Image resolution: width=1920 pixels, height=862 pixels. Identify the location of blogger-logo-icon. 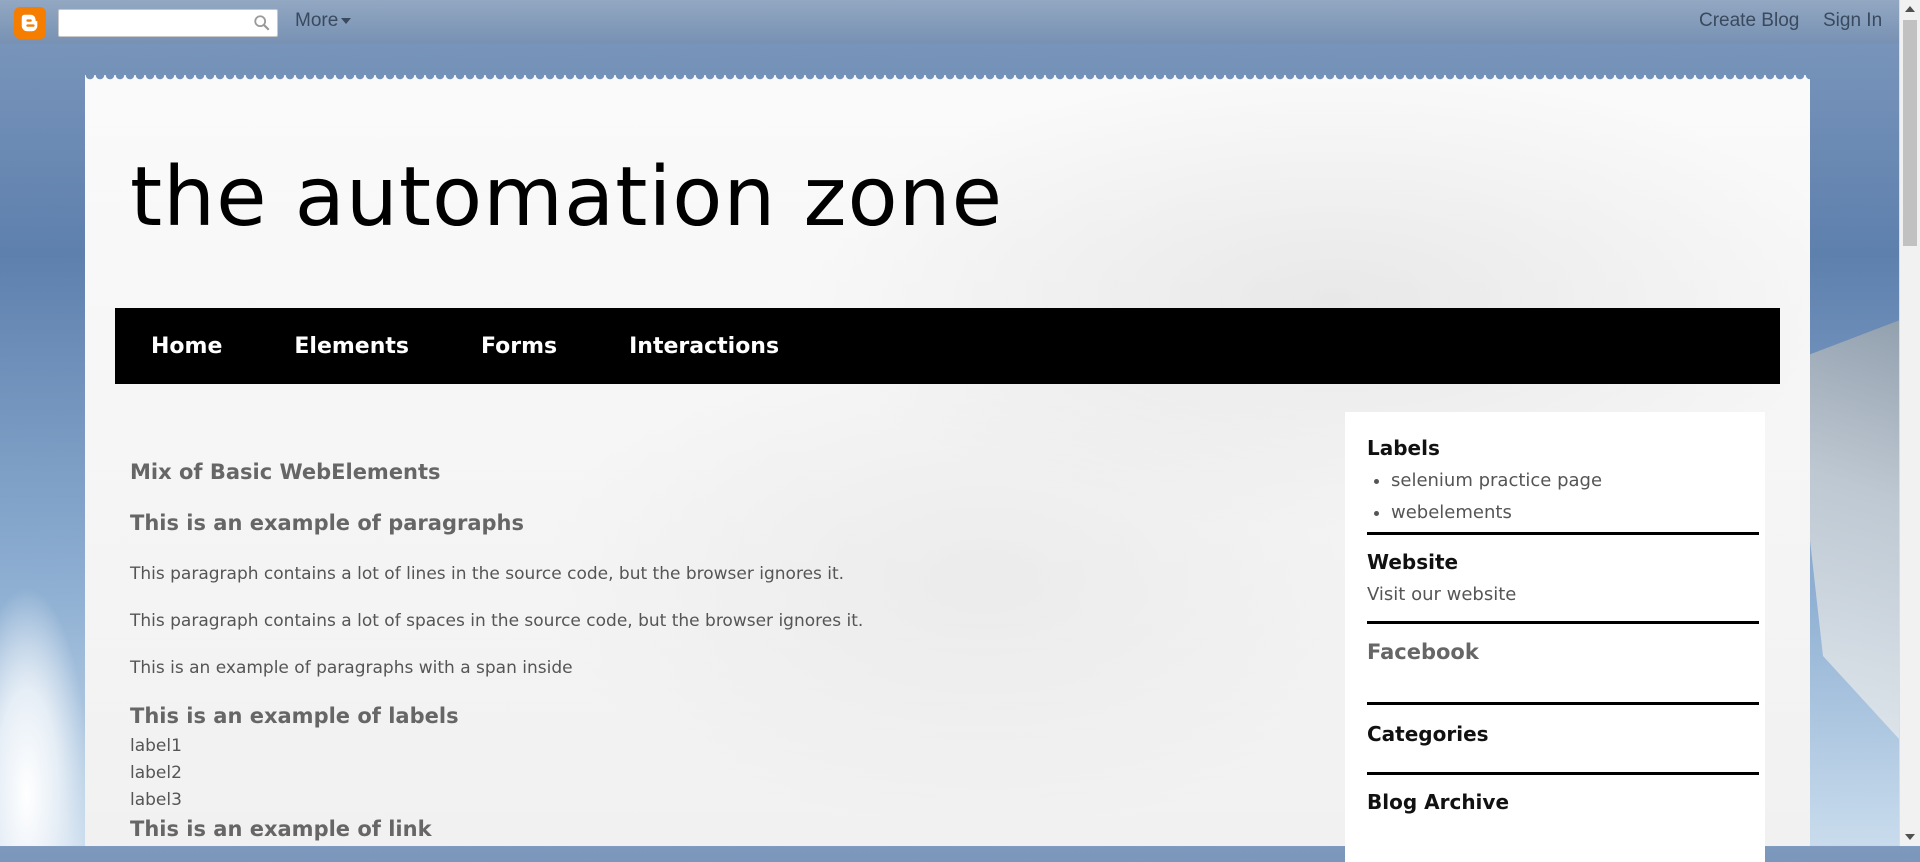
(30, 23).